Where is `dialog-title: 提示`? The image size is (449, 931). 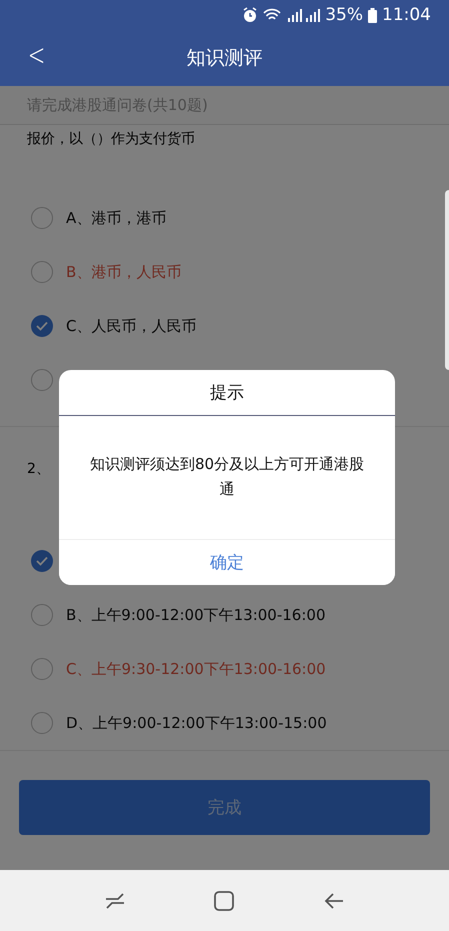 dialog-title: 提示 is located at coordinates (227, 393).